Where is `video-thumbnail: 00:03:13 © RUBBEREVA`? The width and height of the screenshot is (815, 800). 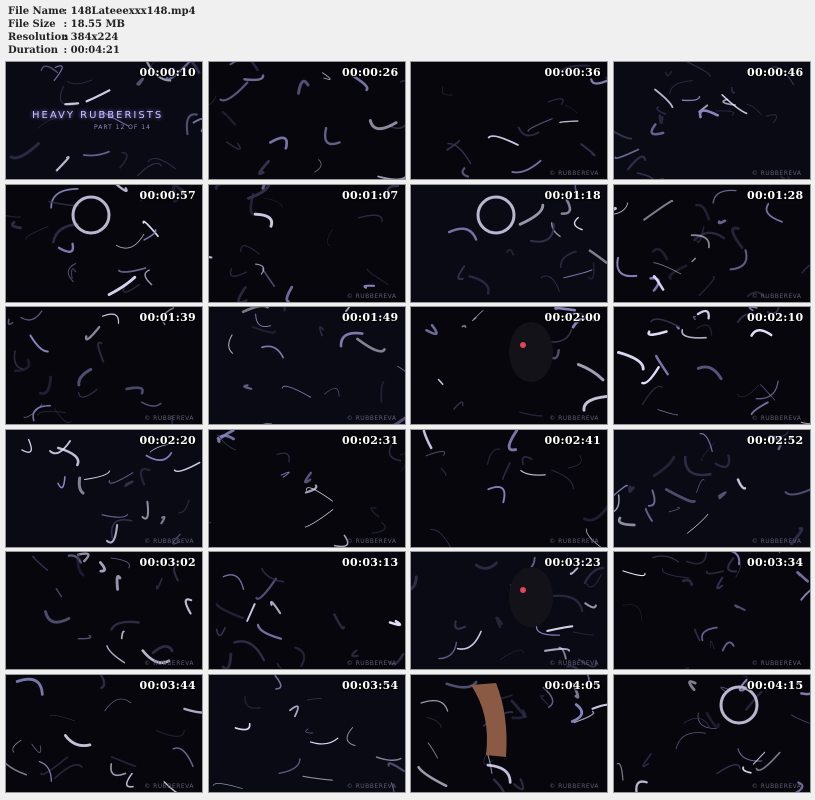
video-thumbnail: 00:03:13 © RUBBEREVA is located at coordinates (306, 610).